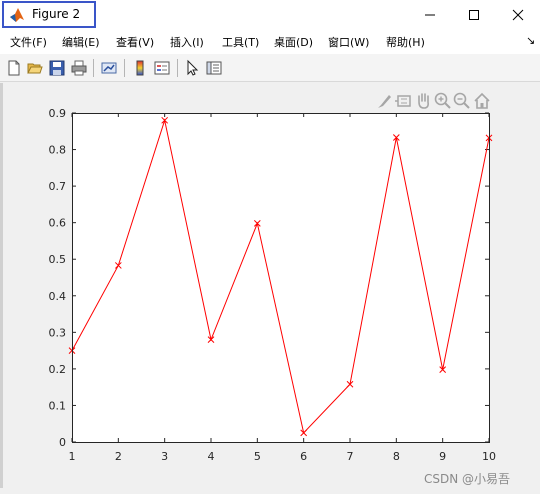  I want to click on watermark-text: CSDN @小易吾, so click(467, 479).